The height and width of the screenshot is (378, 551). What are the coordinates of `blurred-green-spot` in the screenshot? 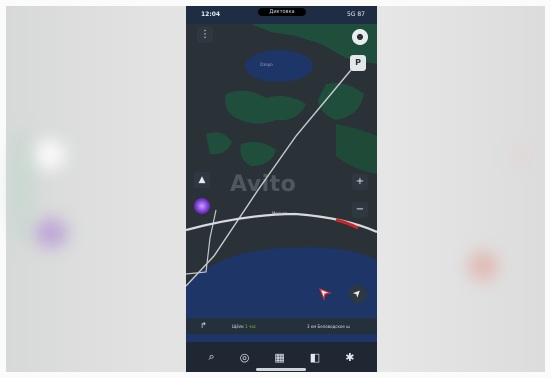 It's located at (22, 186).